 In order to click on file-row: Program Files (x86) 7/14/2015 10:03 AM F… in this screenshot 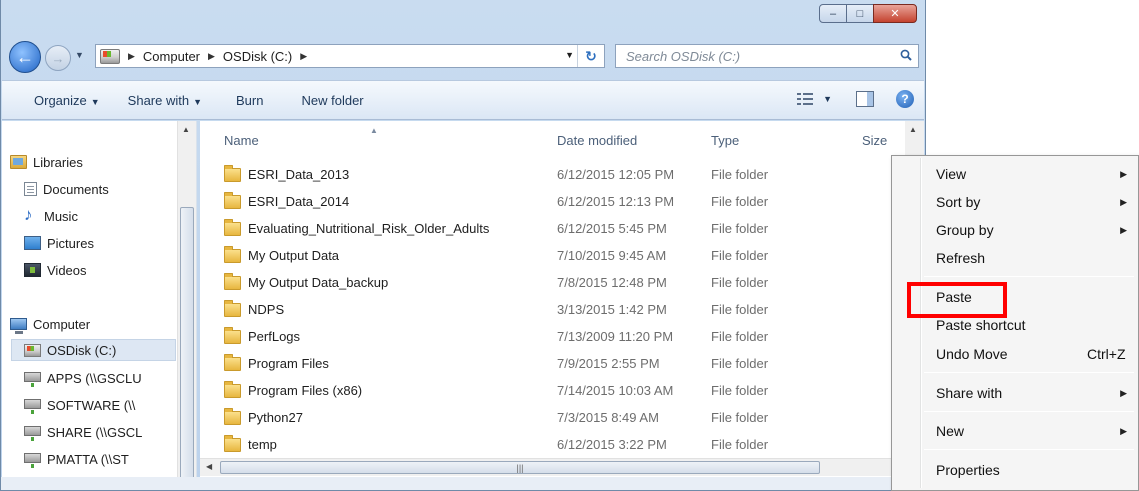, I will do `click(550, 390)`.